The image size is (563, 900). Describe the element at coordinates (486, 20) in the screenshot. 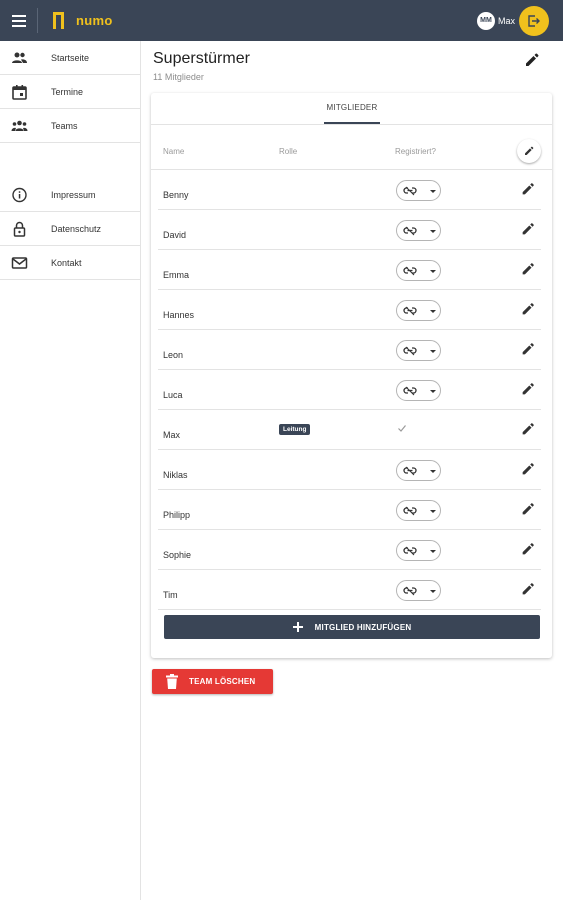

I see `avatar: MM` at that location.